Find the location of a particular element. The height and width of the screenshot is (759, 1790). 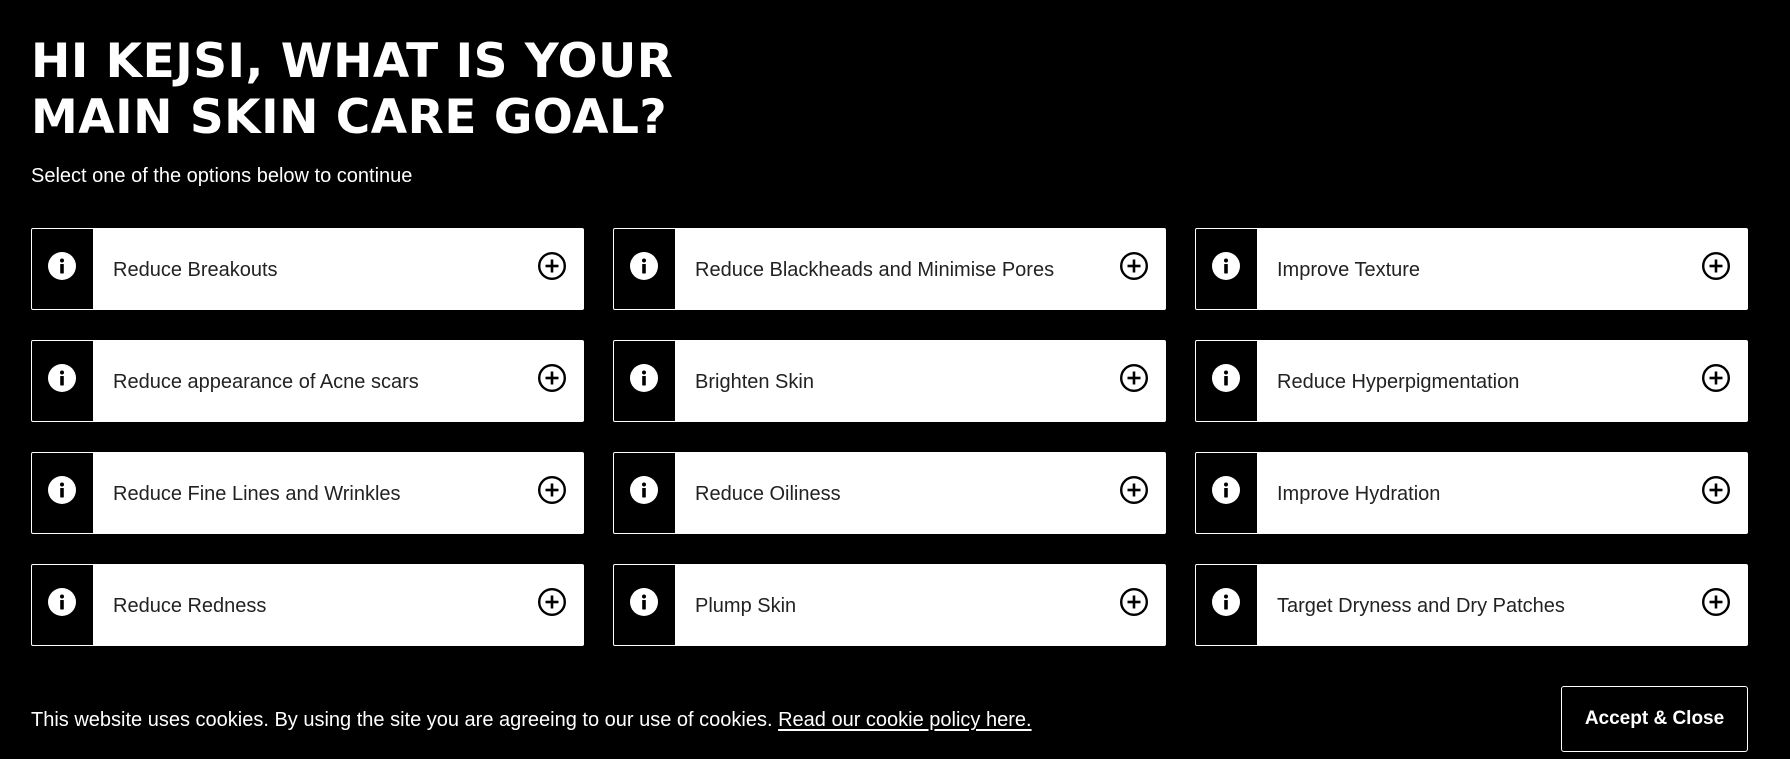

accept-close-button: Accept & Close is located at coordinates (1654, 719).